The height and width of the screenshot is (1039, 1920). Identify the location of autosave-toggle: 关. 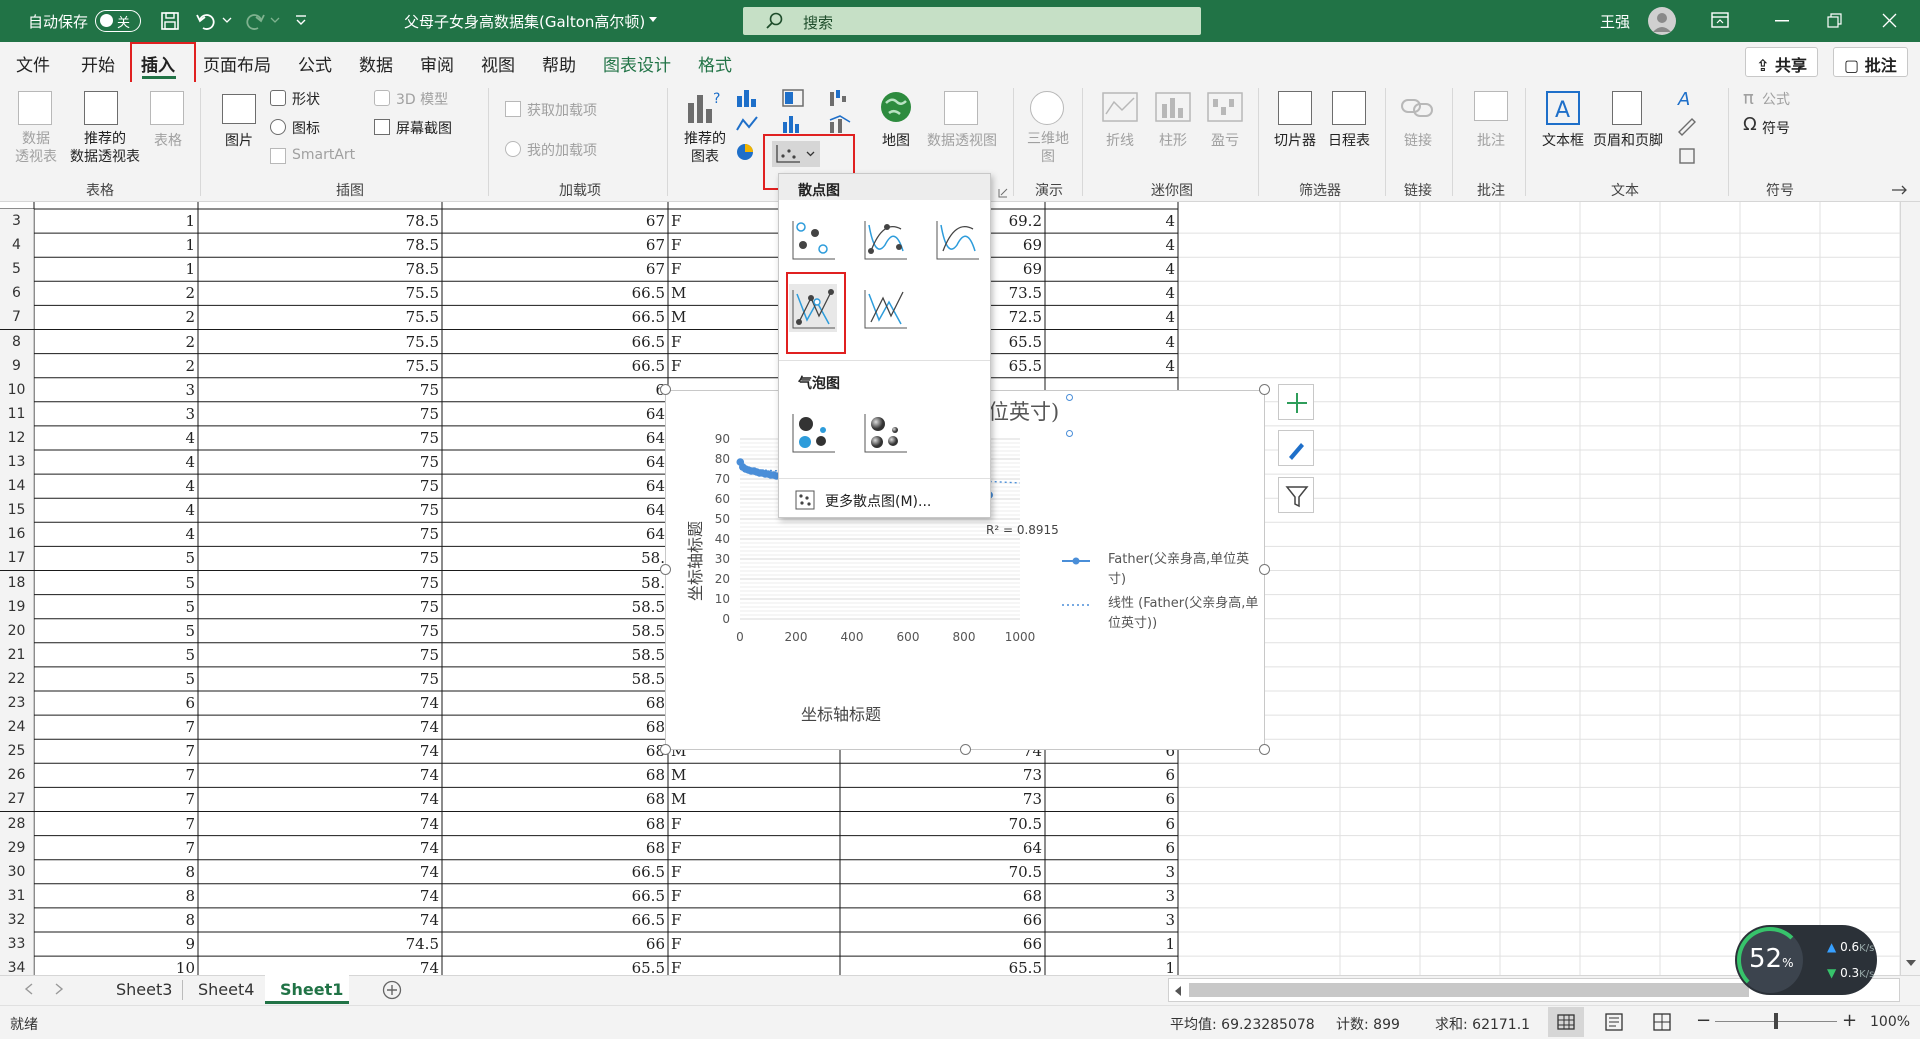
(118, 21).